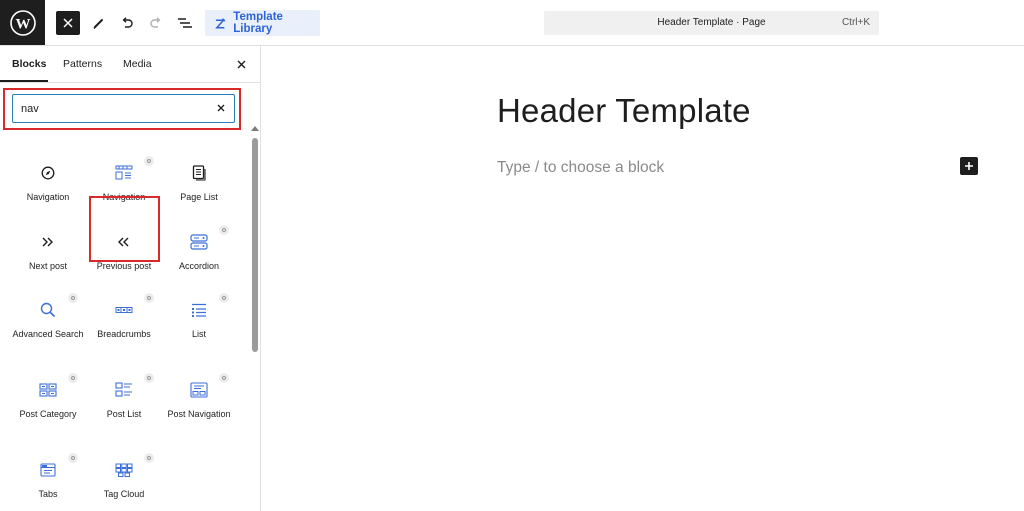 Image resolution: width=1024 pixels, height=511 pixels. What do you see at coordinates (48, 197) in the screenshot?
I see `block-label: Navigation` at bounding box center [48, 197].